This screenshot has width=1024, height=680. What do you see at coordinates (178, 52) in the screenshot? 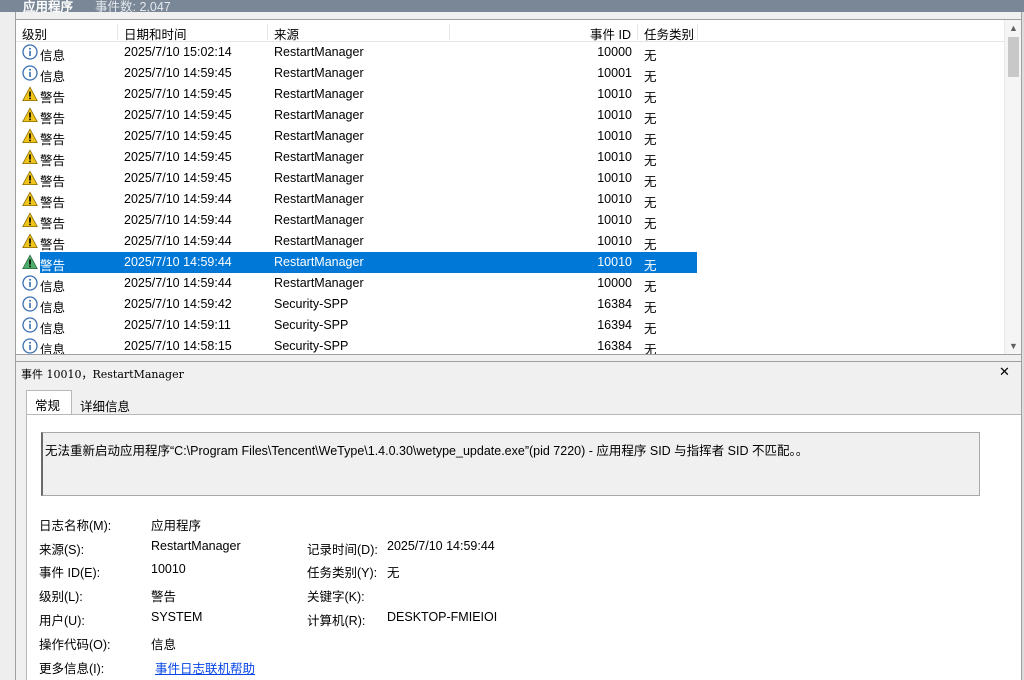
I see `datetime-cell: 2025/7/10 15:02:14` at bounding box center [178, 52].